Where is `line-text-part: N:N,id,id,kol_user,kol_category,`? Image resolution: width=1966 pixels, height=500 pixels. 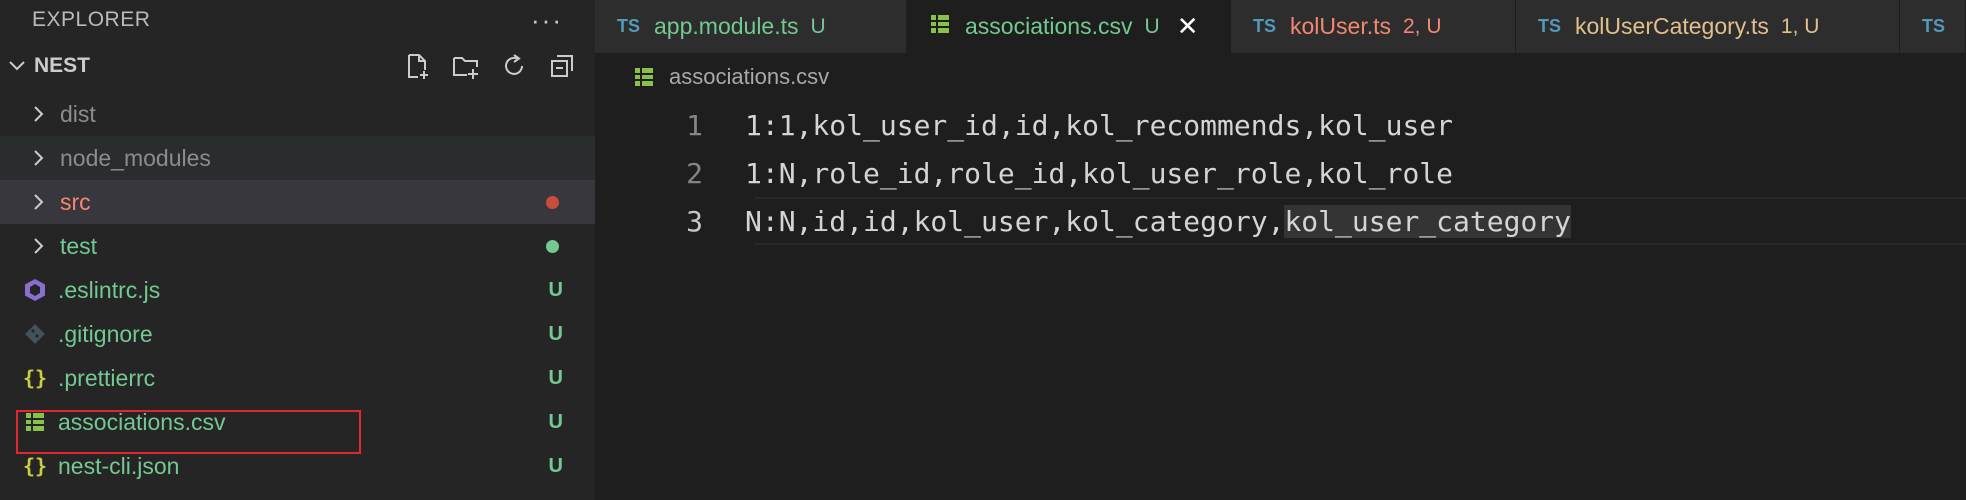
line-text-part: N:N,id,id,kol_user,kol_category, is located at coordinates (1015, 221).